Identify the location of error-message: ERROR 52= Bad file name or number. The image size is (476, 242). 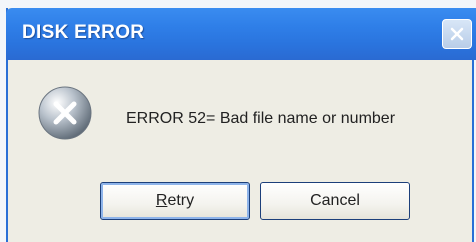
(261, 118).